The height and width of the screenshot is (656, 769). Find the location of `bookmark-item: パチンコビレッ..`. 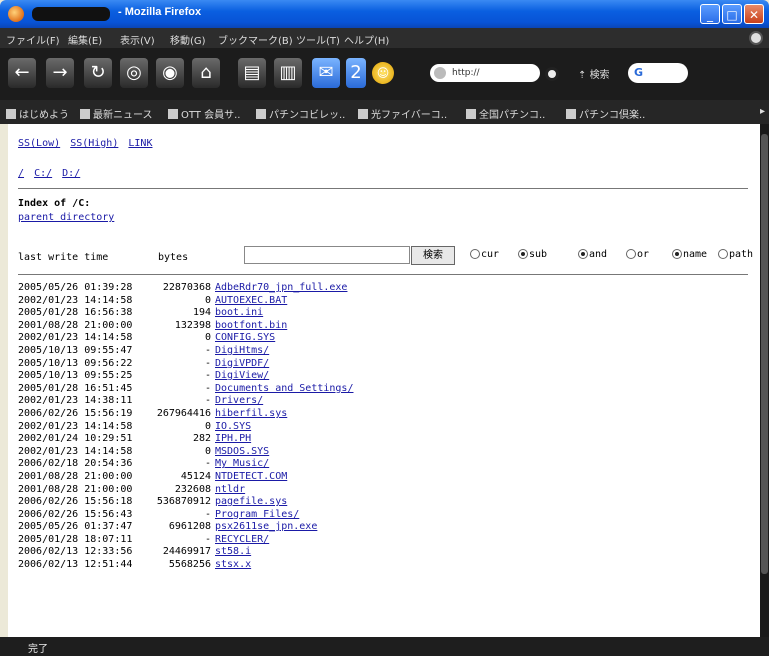

bookmark-item: パチンコビレッ.. is located at coordinates (300, 113).